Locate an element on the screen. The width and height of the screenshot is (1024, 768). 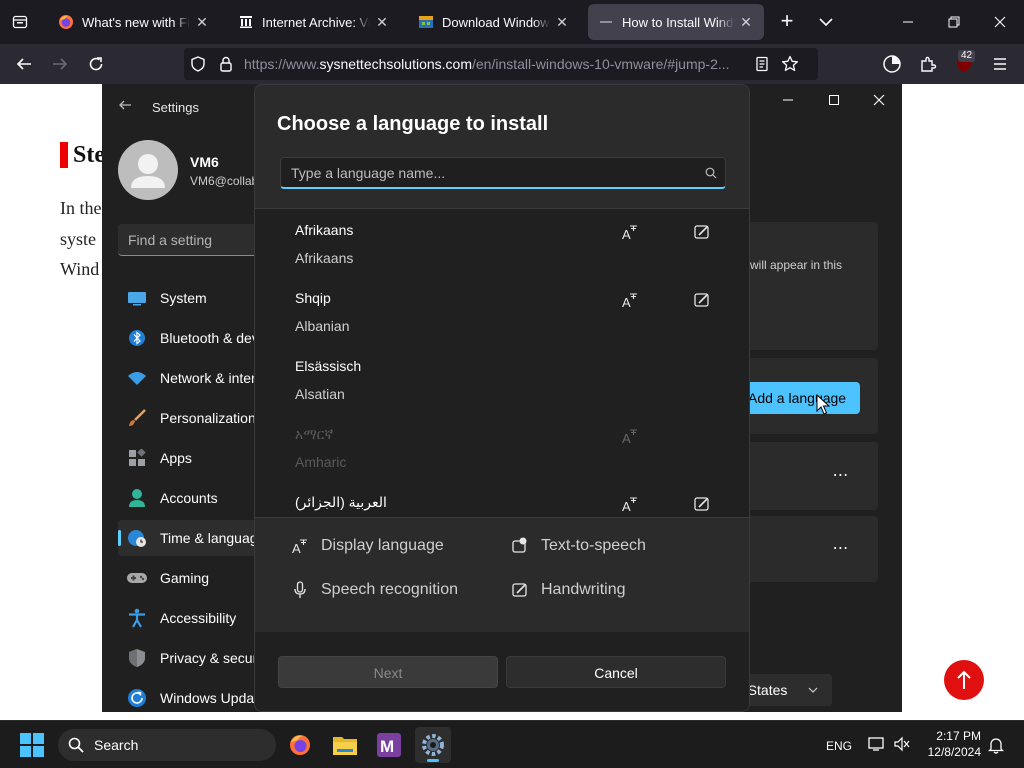
legend-display-language: A Display language is located at coordinates (367, 546).